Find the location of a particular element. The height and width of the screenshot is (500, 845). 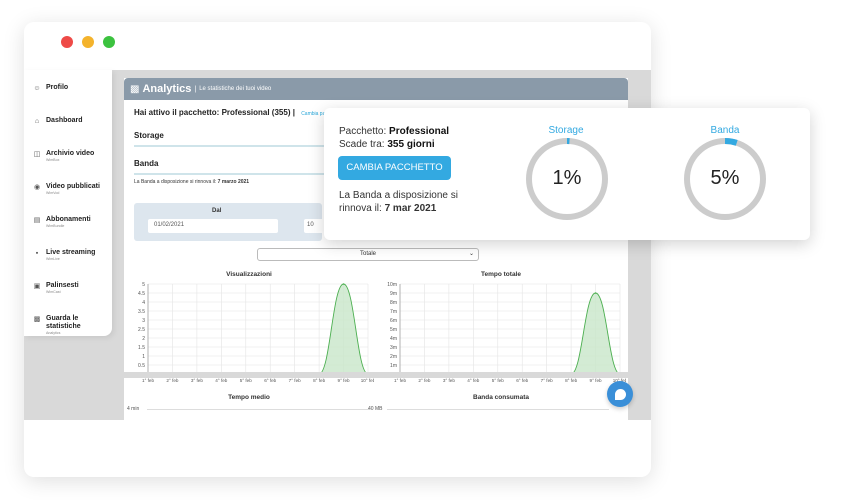

chart-title-tempo-totale: Tempo totale is located at coordinates (501, 274).